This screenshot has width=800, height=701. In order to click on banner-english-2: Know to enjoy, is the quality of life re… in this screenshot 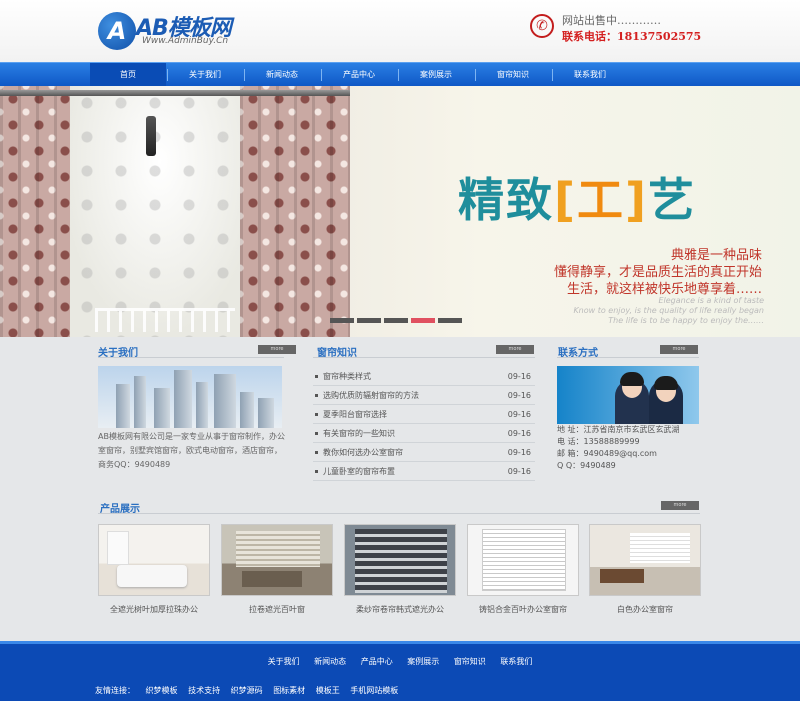, I will do `click(668, 310)`.